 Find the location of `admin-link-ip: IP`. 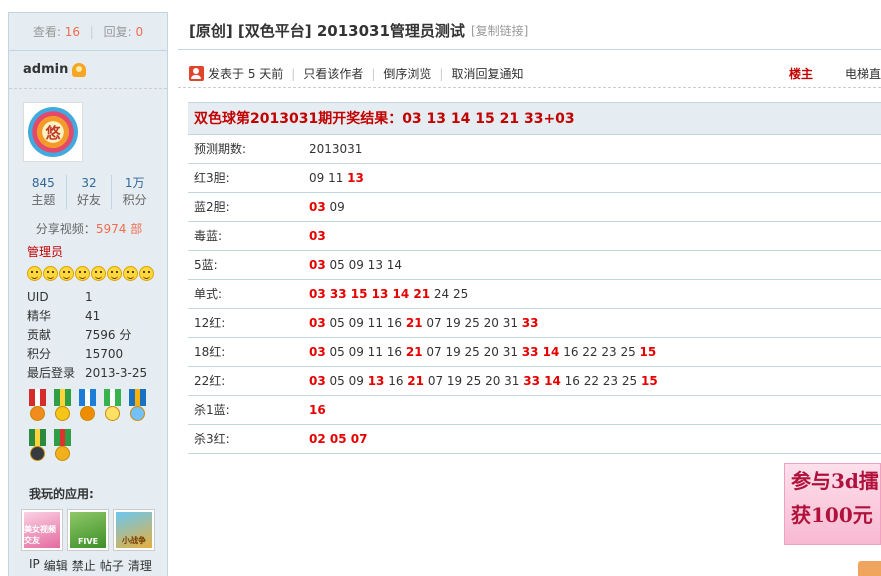

admin-link-ip: IP is located at coordinates (34, 565).